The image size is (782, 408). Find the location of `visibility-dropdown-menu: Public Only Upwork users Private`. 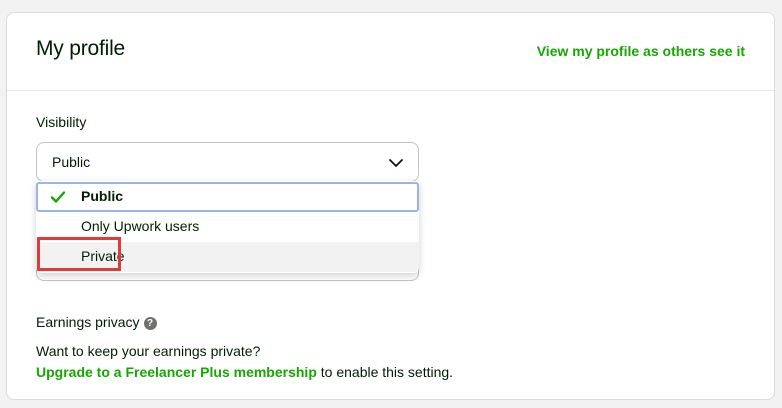

visibility-dropdown-menu: Public Only Upwork users Private is located at coordinates (227, 227).